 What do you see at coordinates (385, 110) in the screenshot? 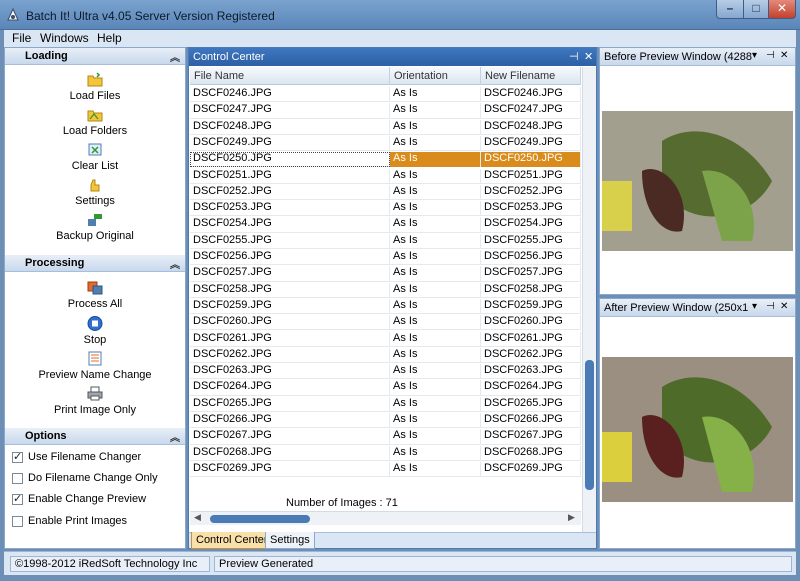
I see `table-row: DSCF0247.JPG As Is DSCF0247.JPG` at bounding box center [385, 110].